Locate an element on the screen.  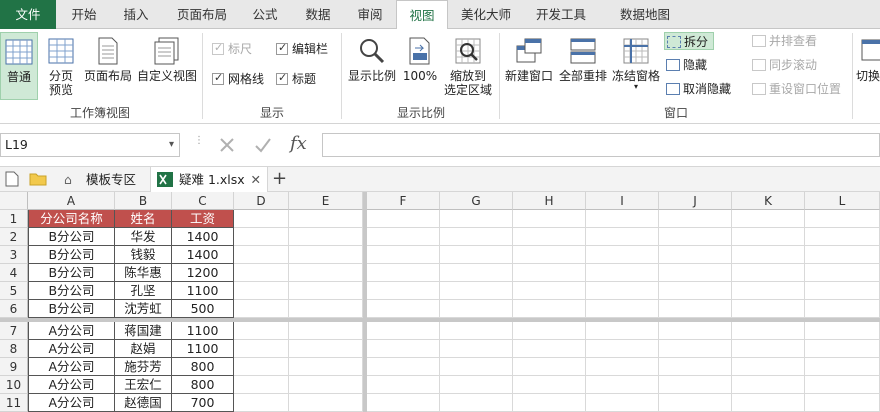
tab-data: 数据 is located at coordinates (318, 14).